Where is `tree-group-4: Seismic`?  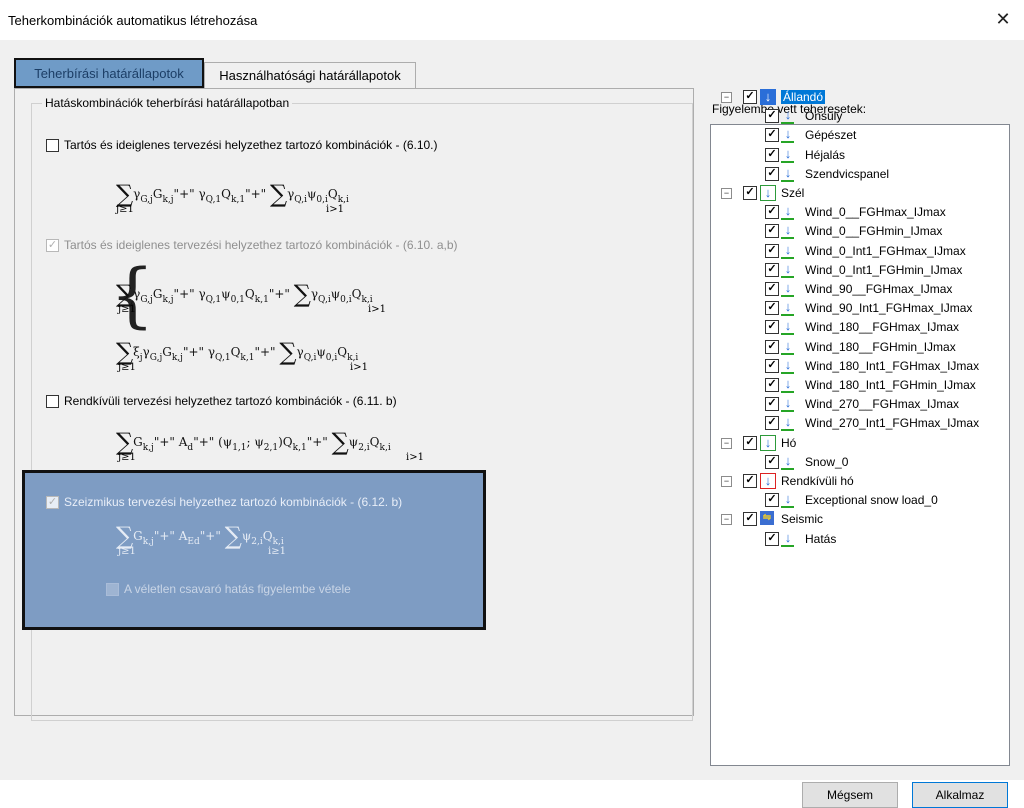
tree-group-4: Seismic is located at coordinates (802, 519).